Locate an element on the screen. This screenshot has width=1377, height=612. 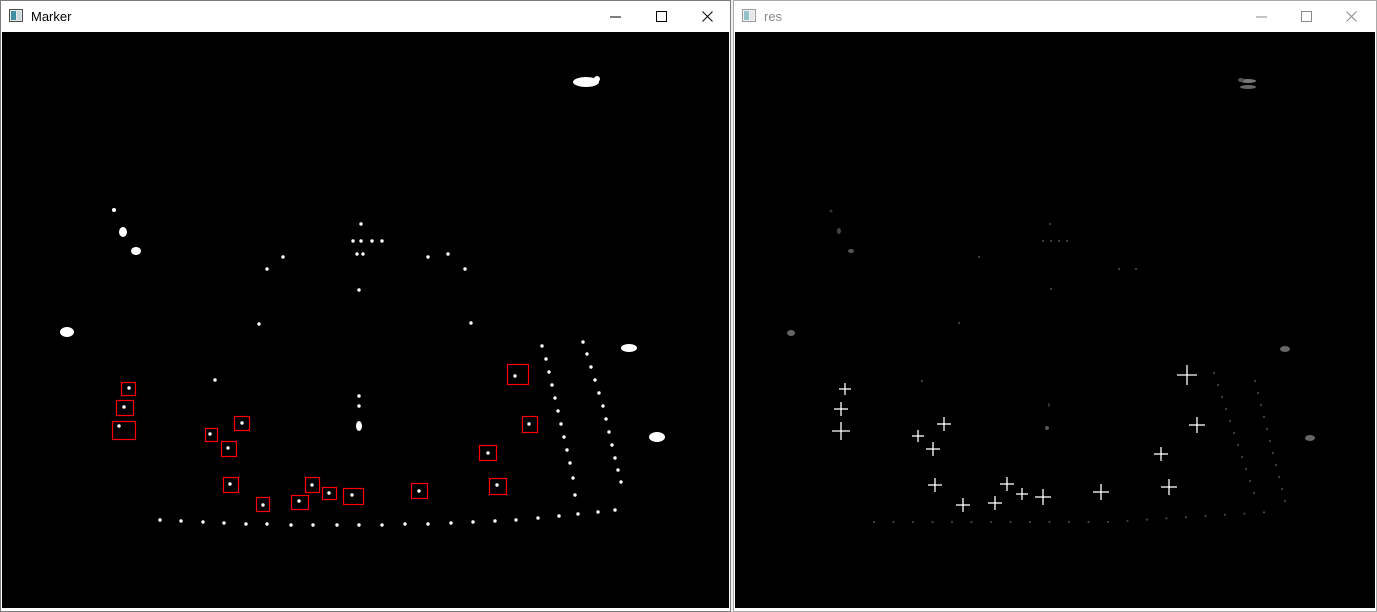
app-icon is located at coordinates (16, 15).